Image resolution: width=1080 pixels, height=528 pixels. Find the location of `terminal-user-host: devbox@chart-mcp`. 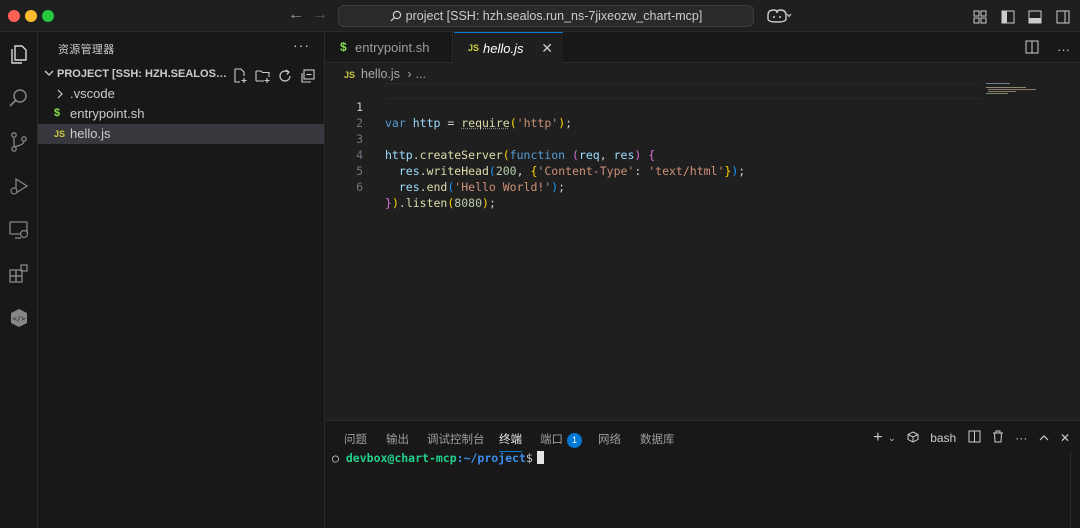

terminal-user-host: devbox@chart-mcp is located at coordinates (401, 458).